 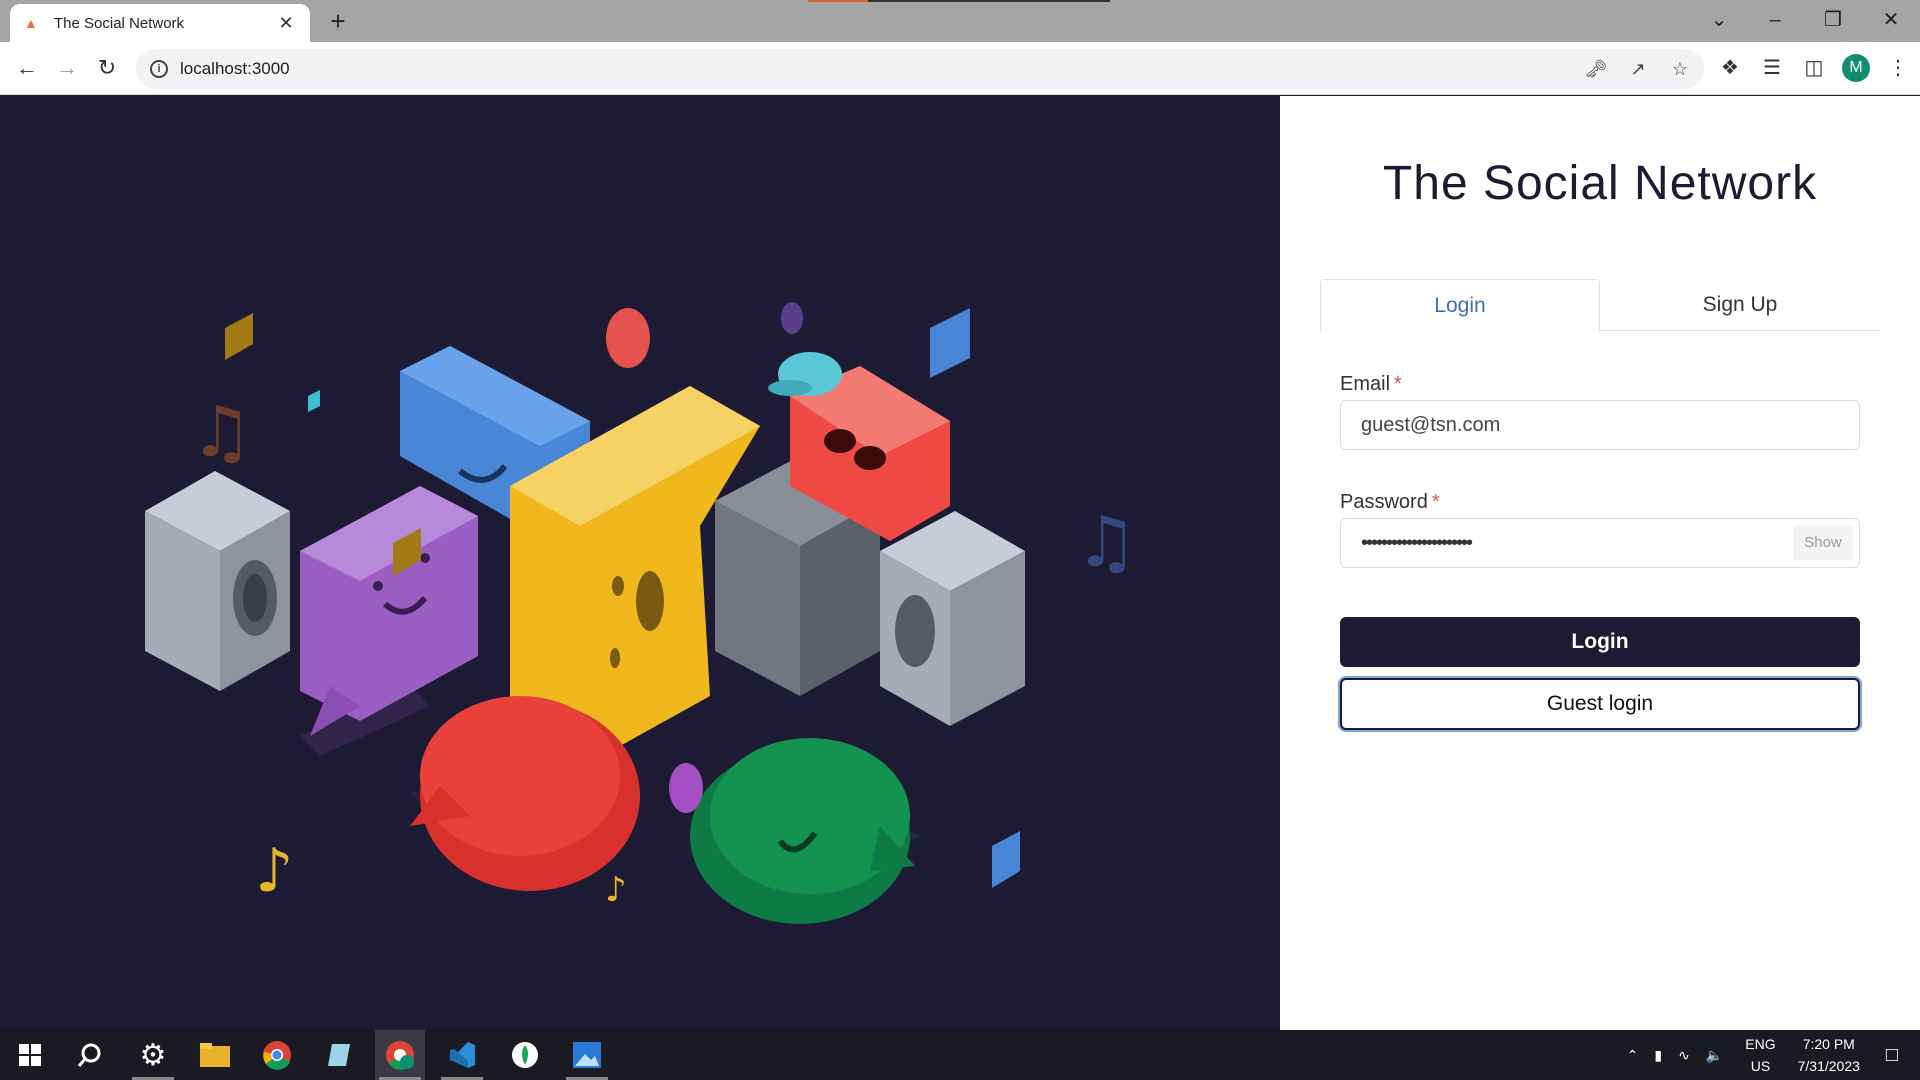 What do you see at coordinates (960, 21) in the screenshot?
I see `browser-tabstrip: ▲ The Social Network ✕ + ⌄ – ❐ ✕` at bounding box center [960, 21].